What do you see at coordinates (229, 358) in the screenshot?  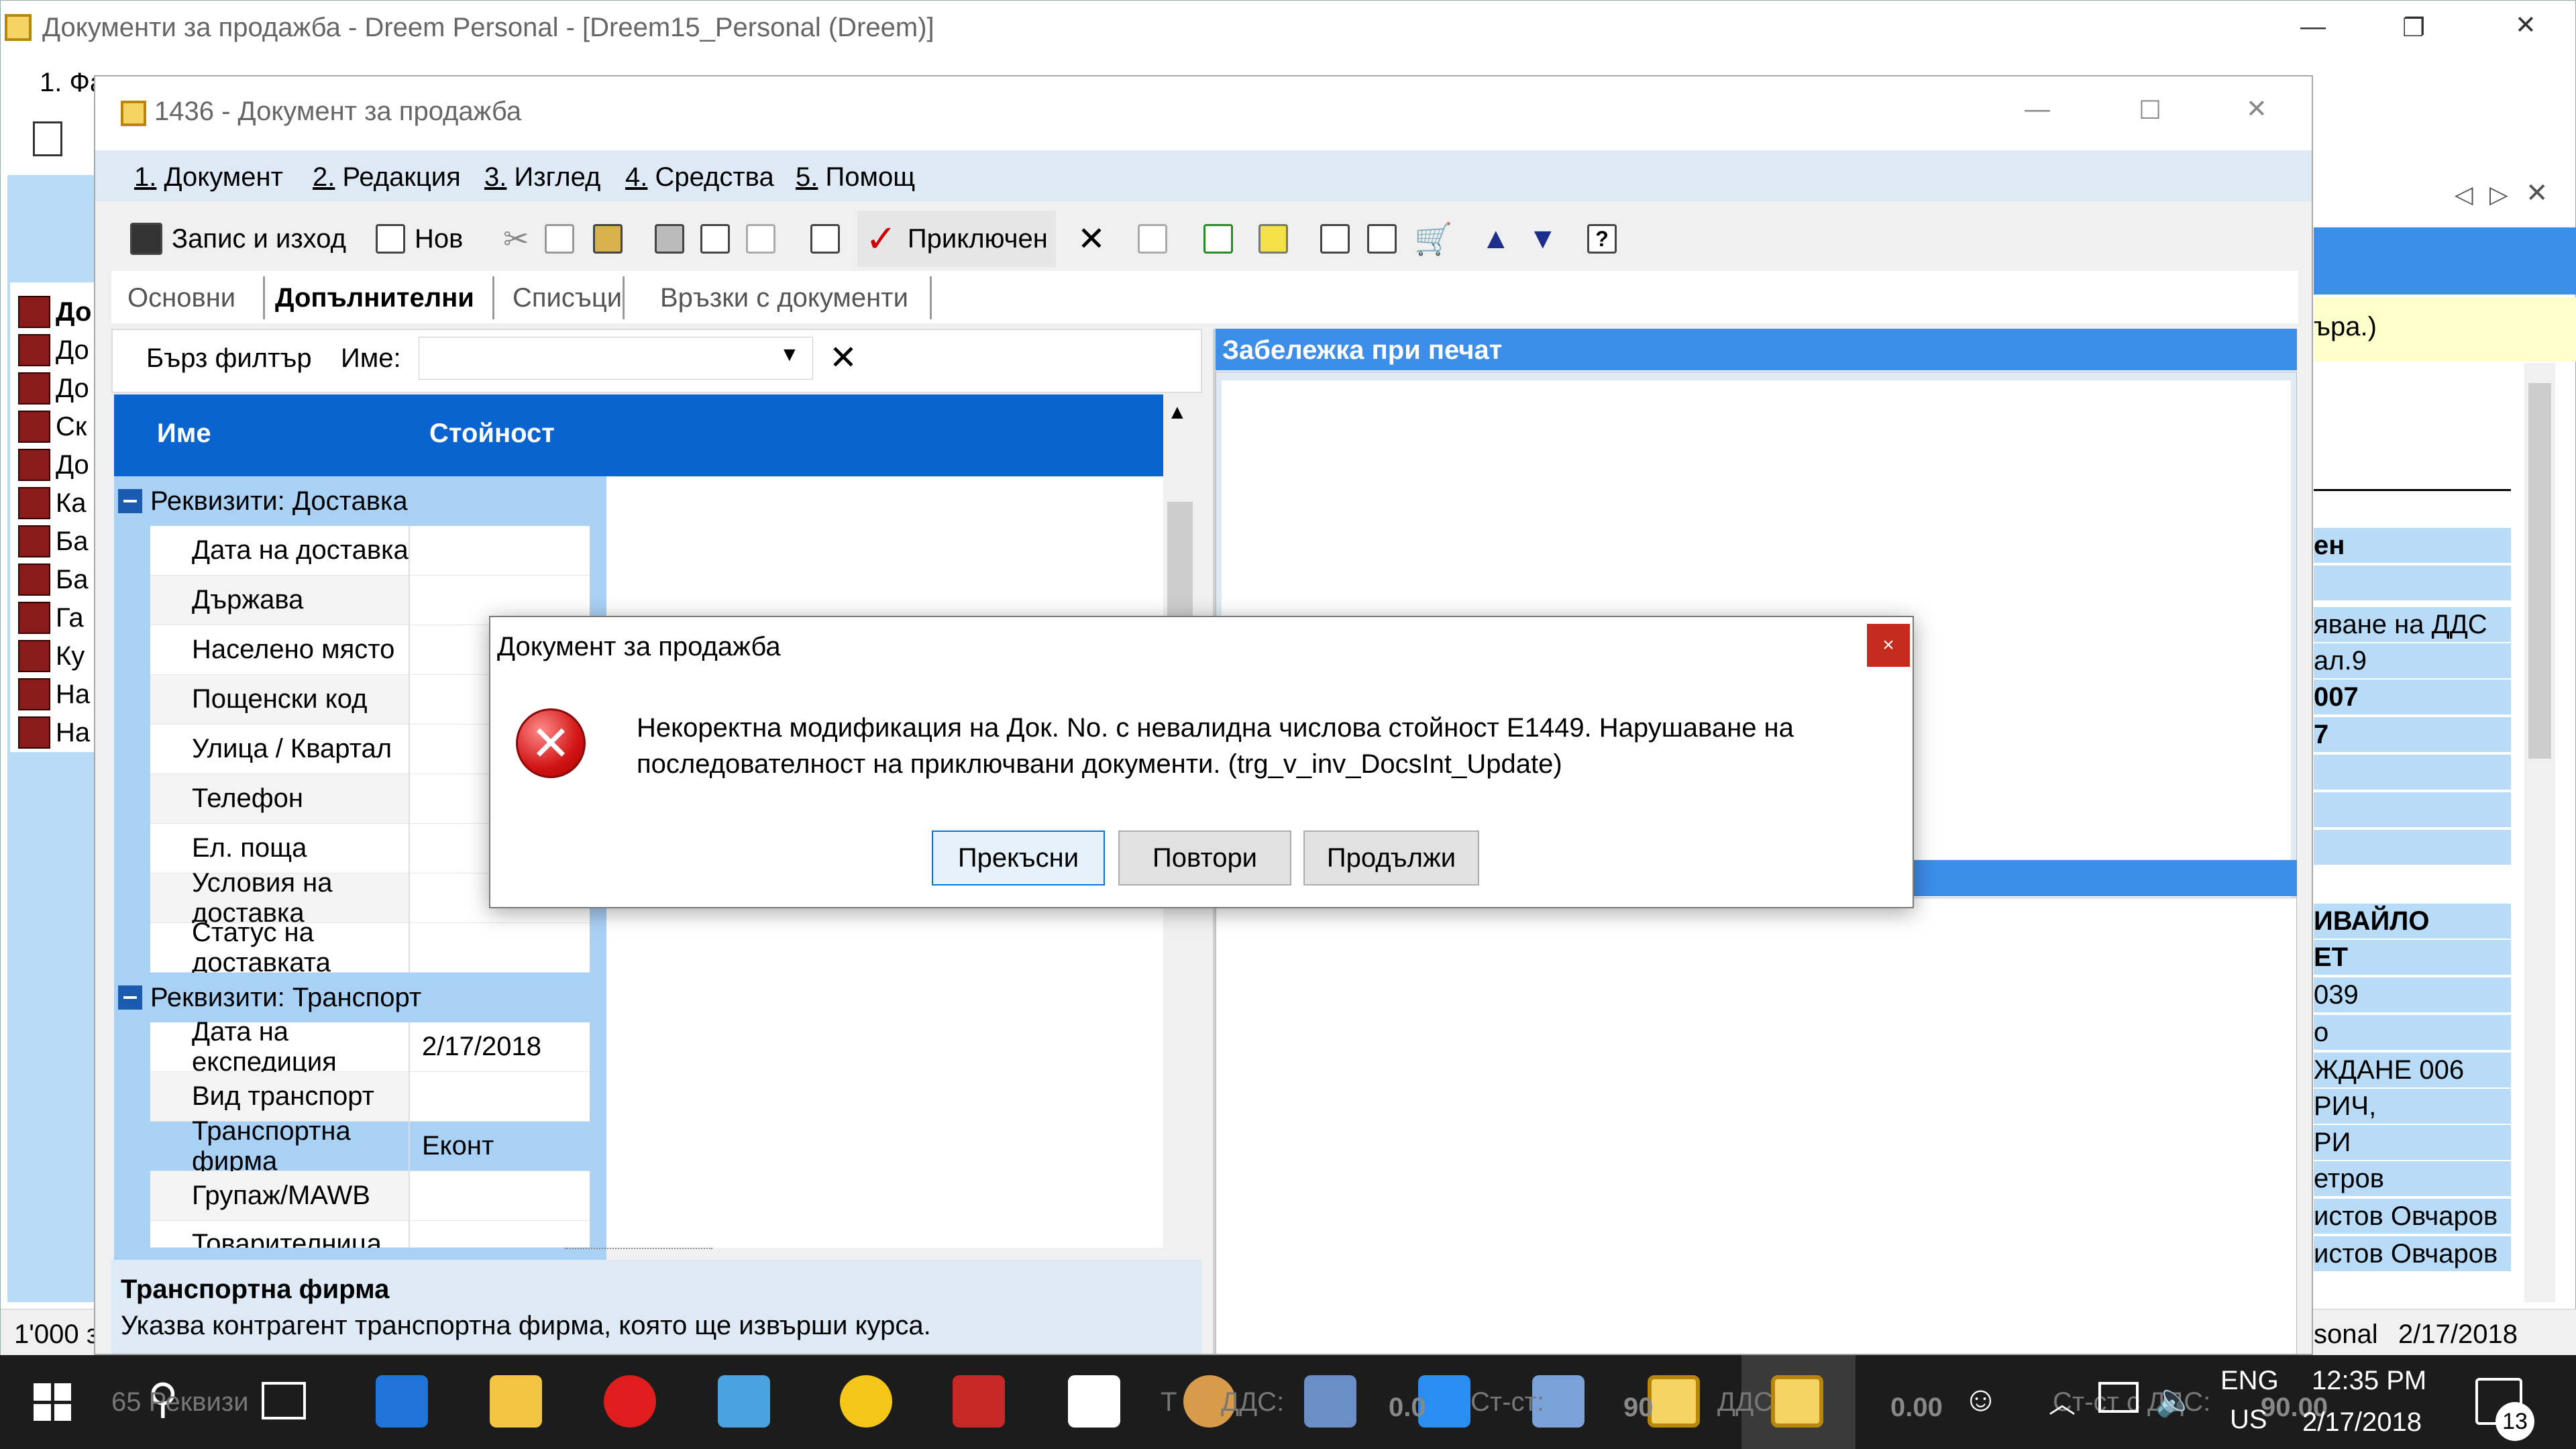 I see `quick-filter-label: Бърз филтър` at bounding box center [229, 358].